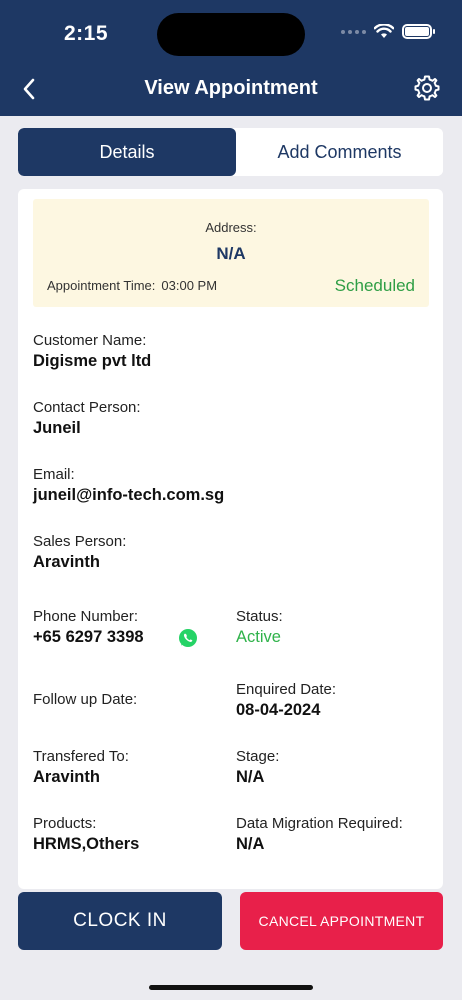 The height and width of the screenshot is (1000, 462). Describe the element at coordinates (188, 638) in the screenshot. I see `whatsapp-icon` at that location.